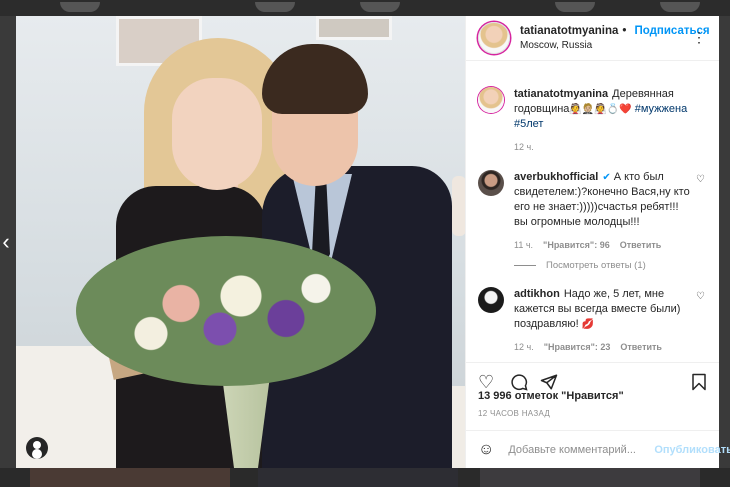 Image resolution: width=730 pixels, height=487 pixels. I want to click on background-feed-bottom, so click(365, 477).